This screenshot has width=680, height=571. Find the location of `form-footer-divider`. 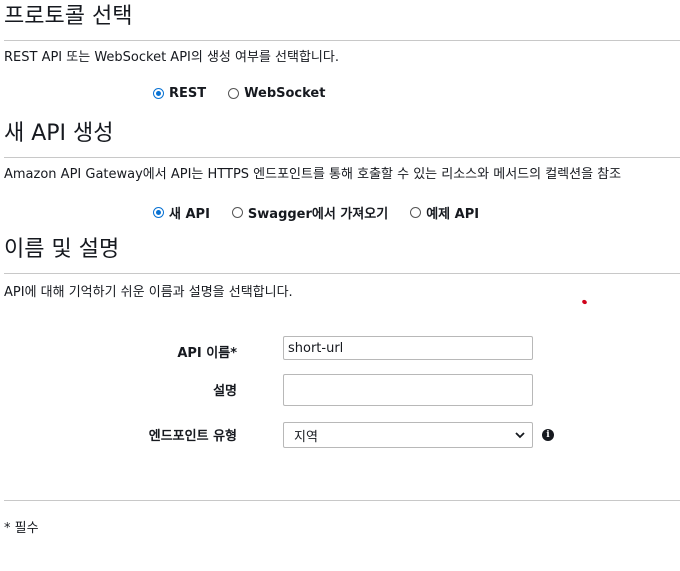

form-footer-divider is located at coordinates (342, 500).